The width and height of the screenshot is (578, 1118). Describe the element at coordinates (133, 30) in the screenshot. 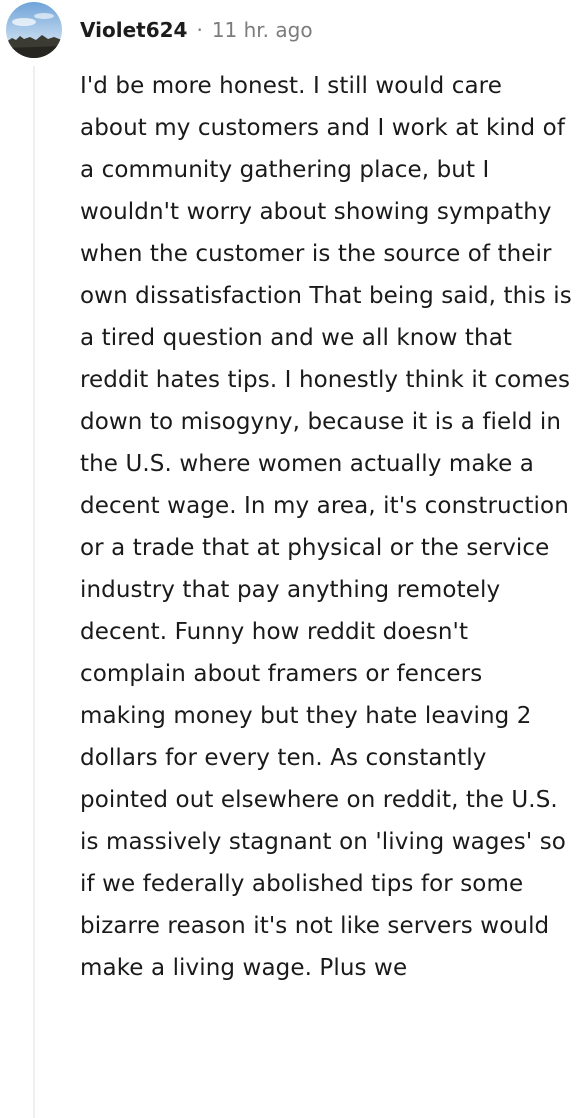

I see `comment-author: Violet624` at that location.